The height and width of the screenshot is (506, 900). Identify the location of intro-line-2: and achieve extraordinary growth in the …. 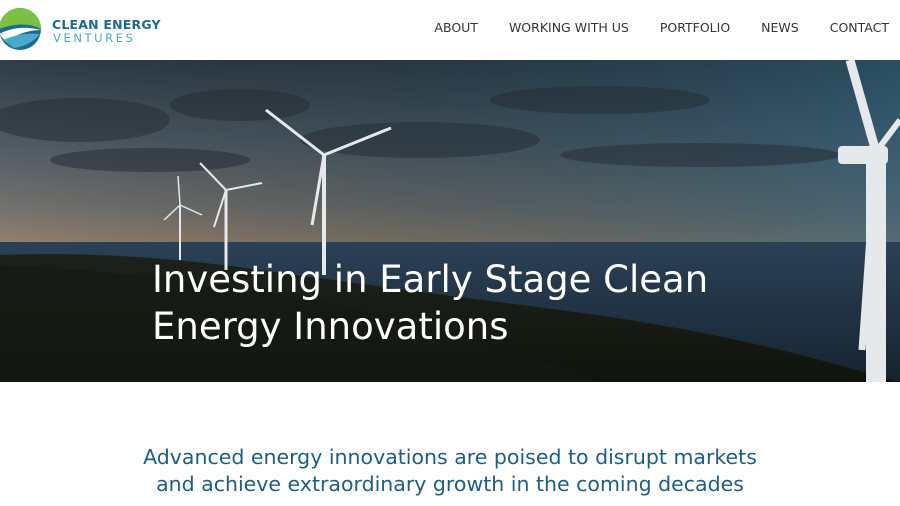
(450, 484).